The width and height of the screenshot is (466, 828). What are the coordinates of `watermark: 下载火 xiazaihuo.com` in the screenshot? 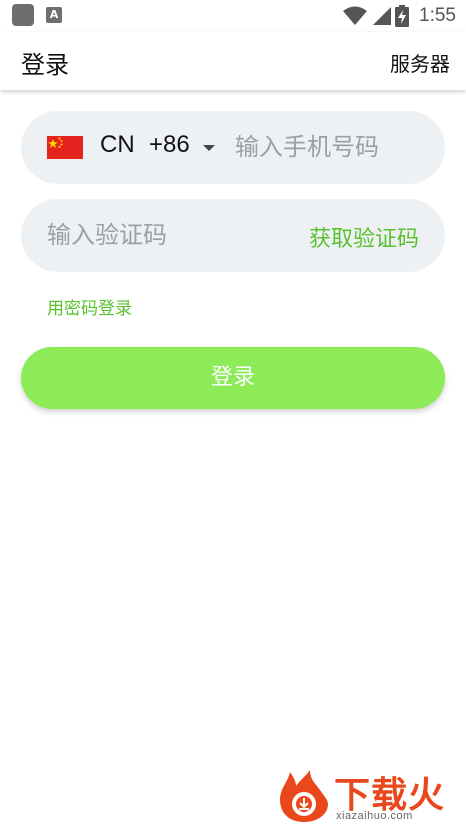 It's located at (369, 796).